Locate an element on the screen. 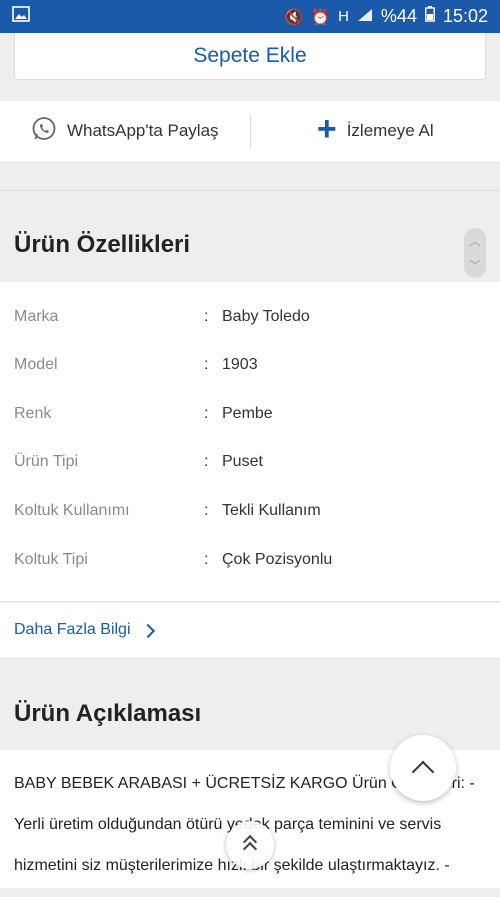 This screenshot has width=500, height=897. spec-row: Koltuk Kullanımı : Tekli Kullanım is located at coordinates (250, 511).